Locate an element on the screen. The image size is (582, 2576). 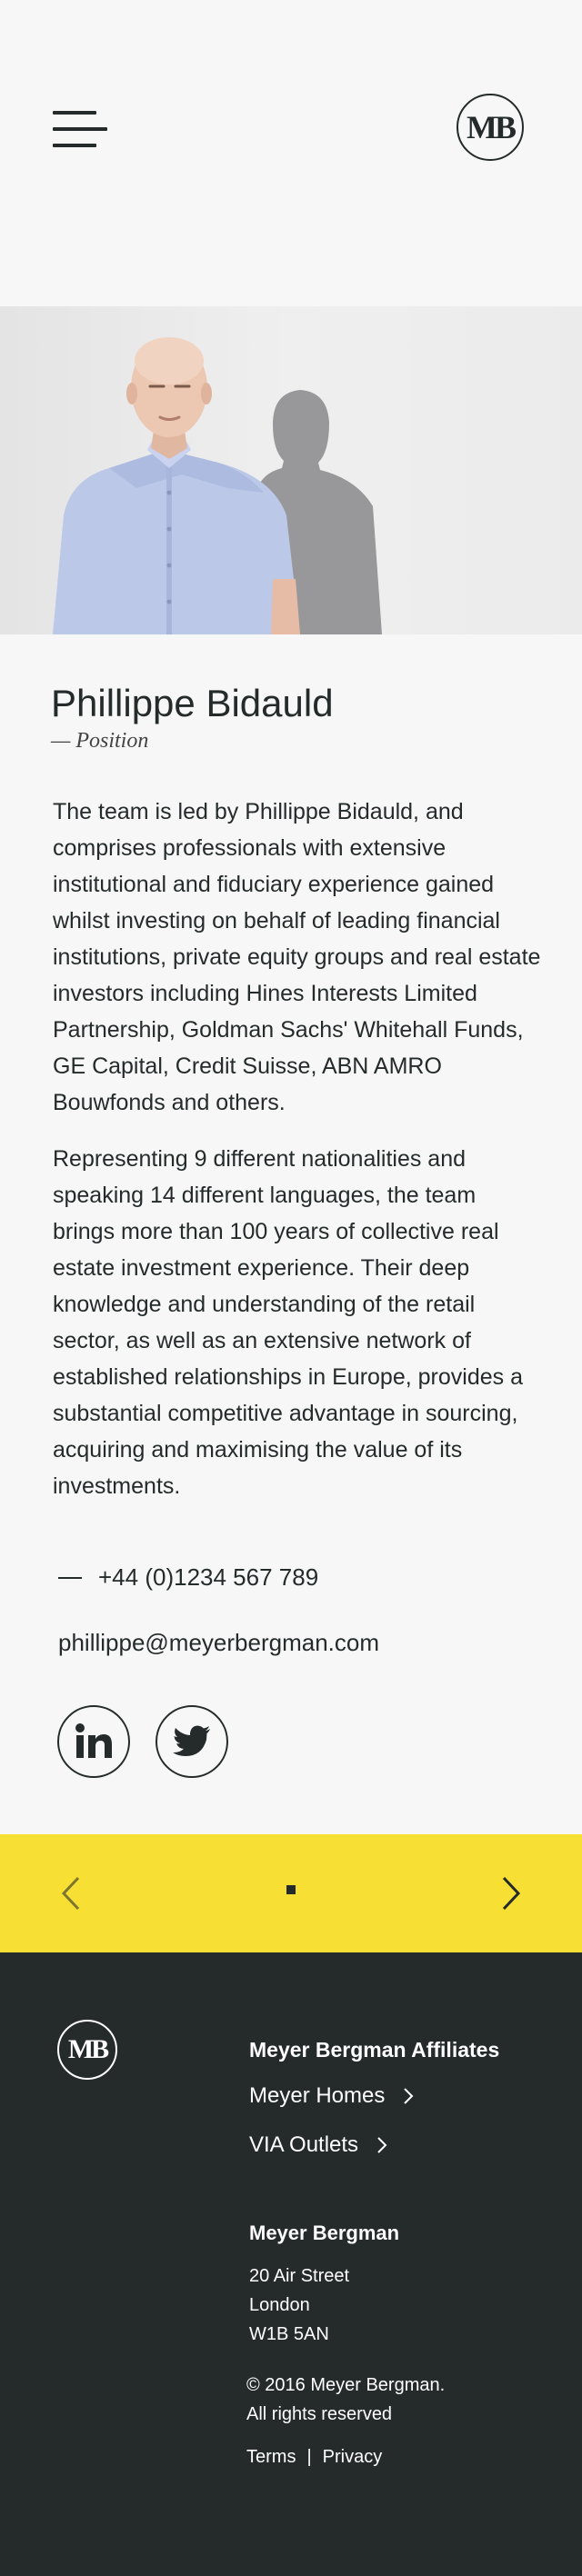
linkedin-button is located at coordinates (94, 1741).